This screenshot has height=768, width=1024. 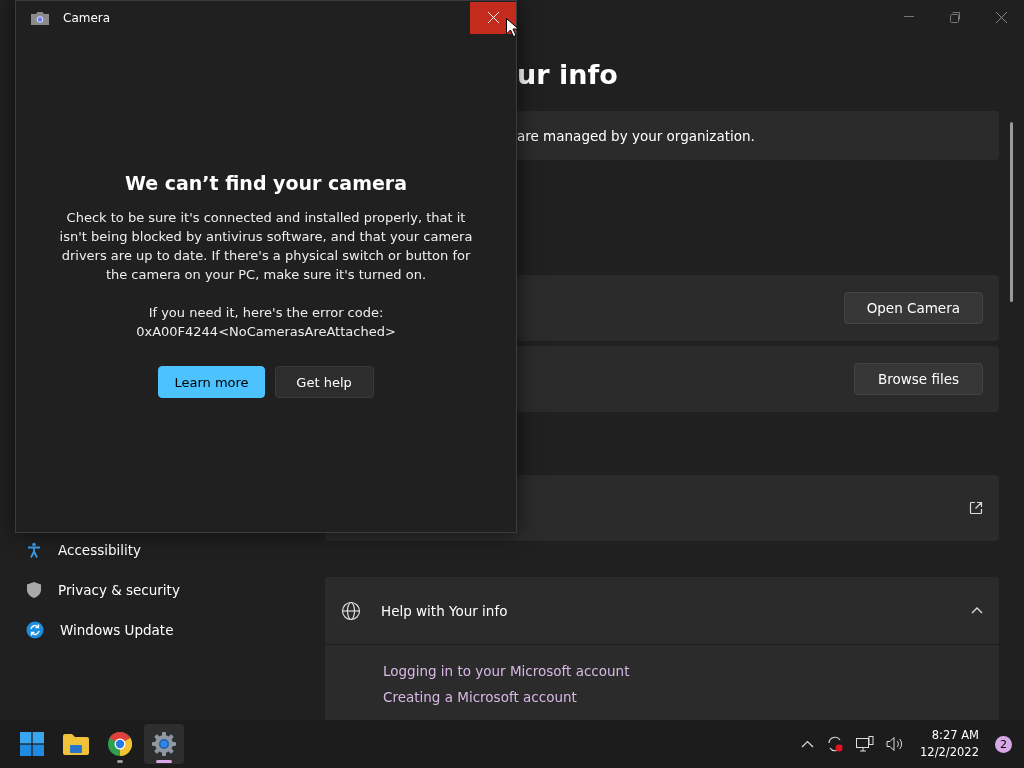 What do you see at coordinates (120, 744) in the screenshot?
I see `browser-icon` at bounding box center [120, 744].